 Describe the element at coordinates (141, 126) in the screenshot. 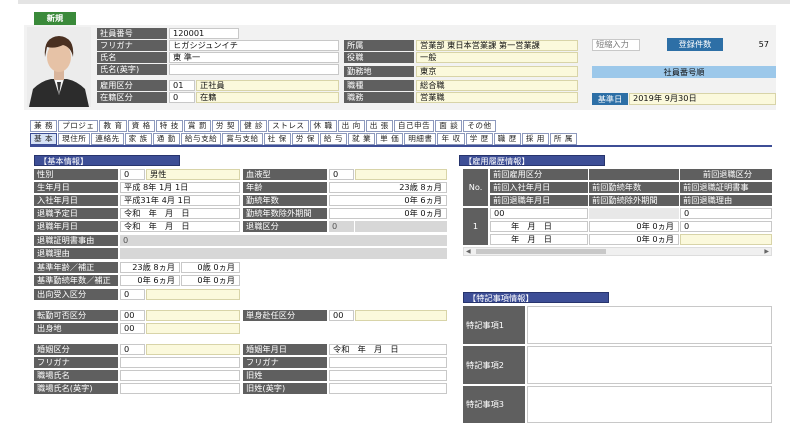

I see `tab-tabs1-3: 資 格` at that location.